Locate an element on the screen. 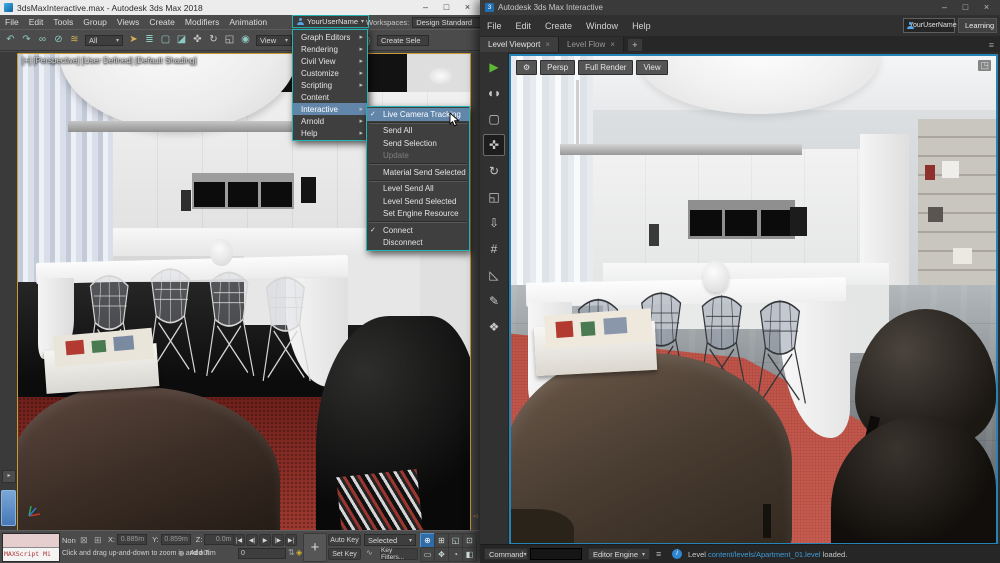 This screenshot has height=563, width=1000. close-button: × is located at coordinates (986, 7).